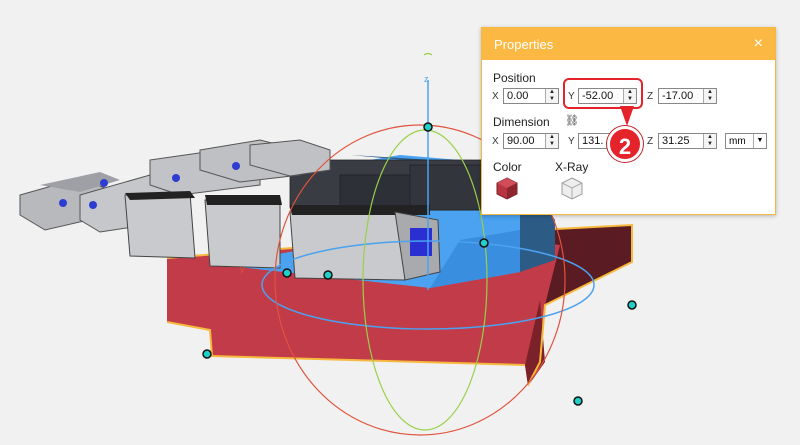  I want to click on axis-z-label: z, so click(426, 79).